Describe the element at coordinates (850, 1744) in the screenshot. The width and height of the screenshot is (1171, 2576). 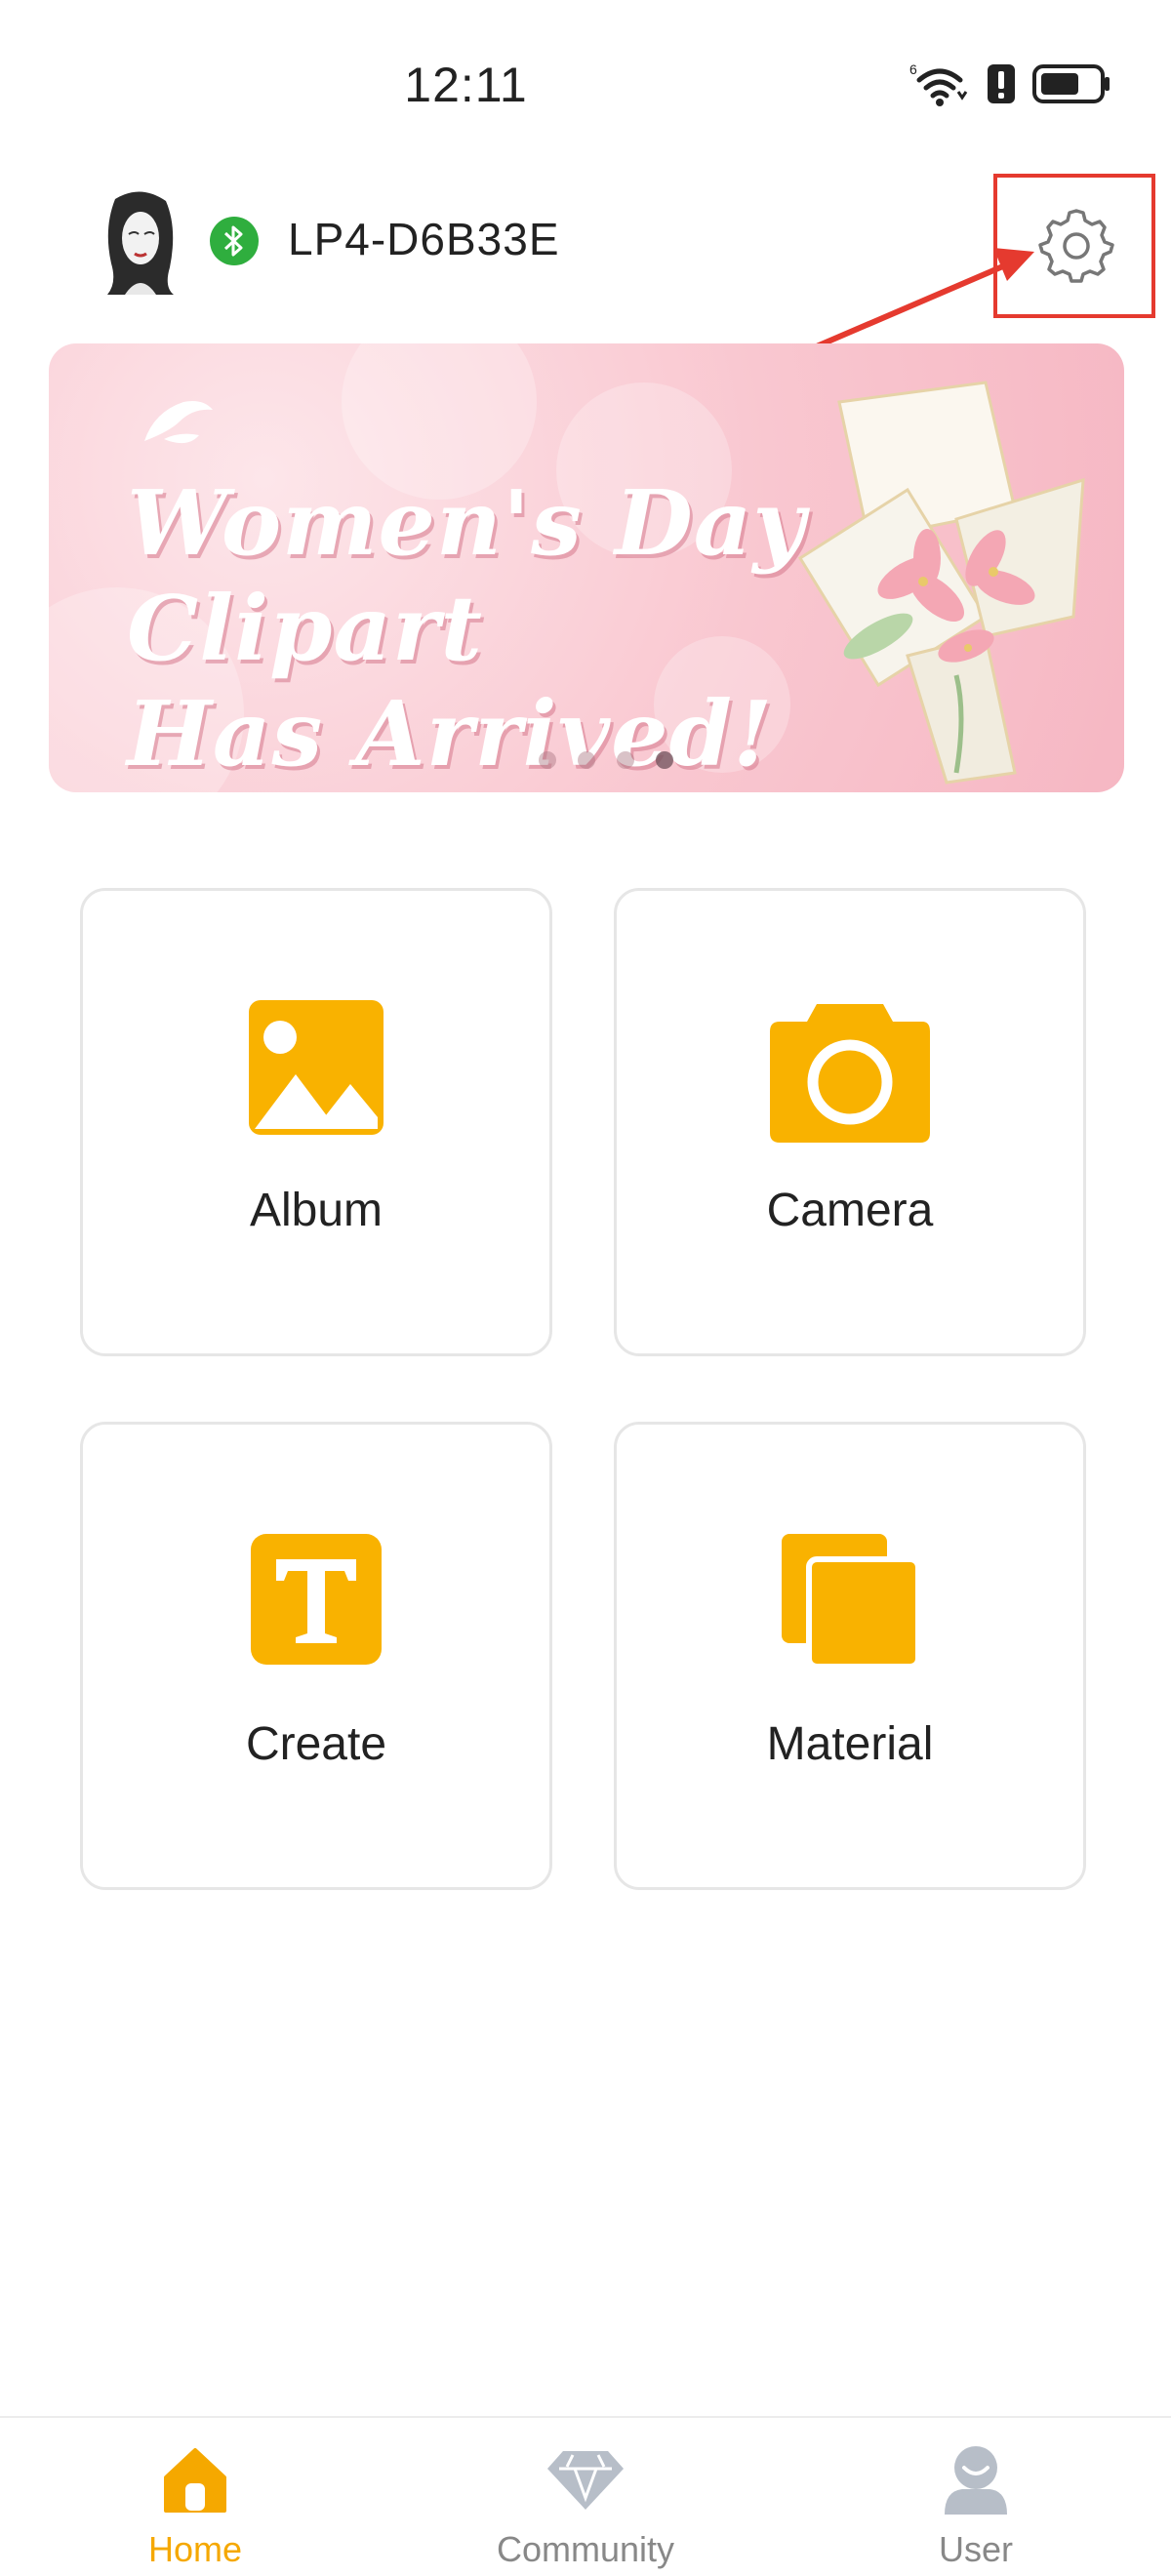
I see `material-label: Material` at that location.